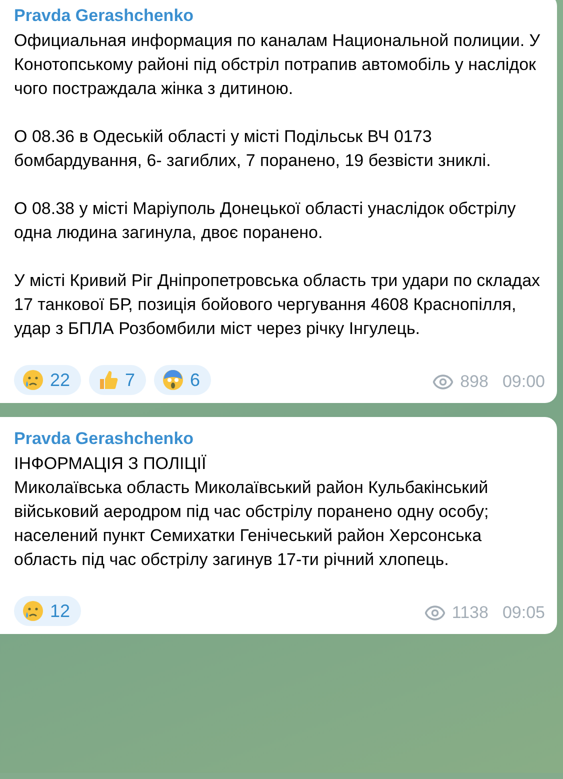 The image size is (563, 779). Describe the element at coordinates (48, 380) in the screenshot. I see `reaction-button: 22` at that location.